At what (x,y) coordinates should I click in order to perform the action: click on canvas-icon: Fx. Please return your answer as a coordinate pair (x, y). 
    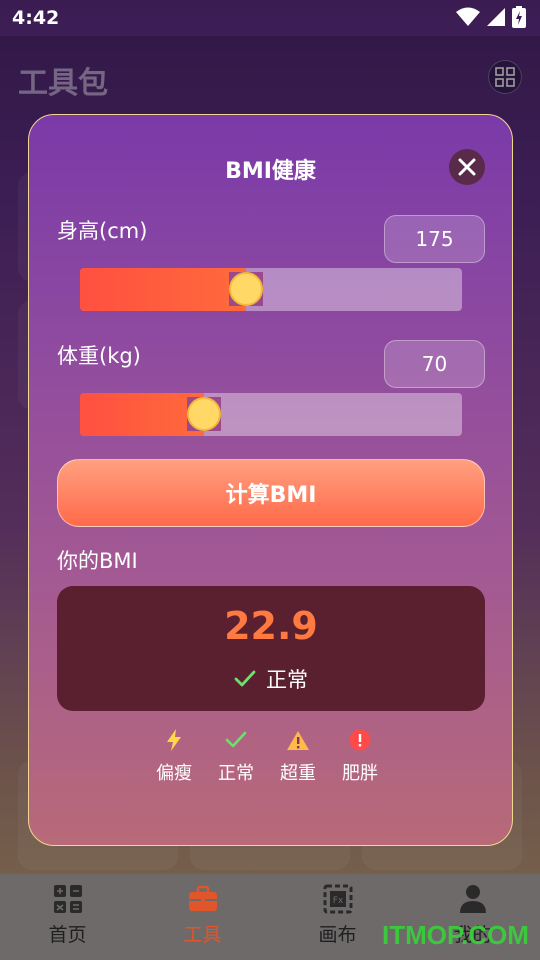
    Looking at the image, I should click on (337, 899).